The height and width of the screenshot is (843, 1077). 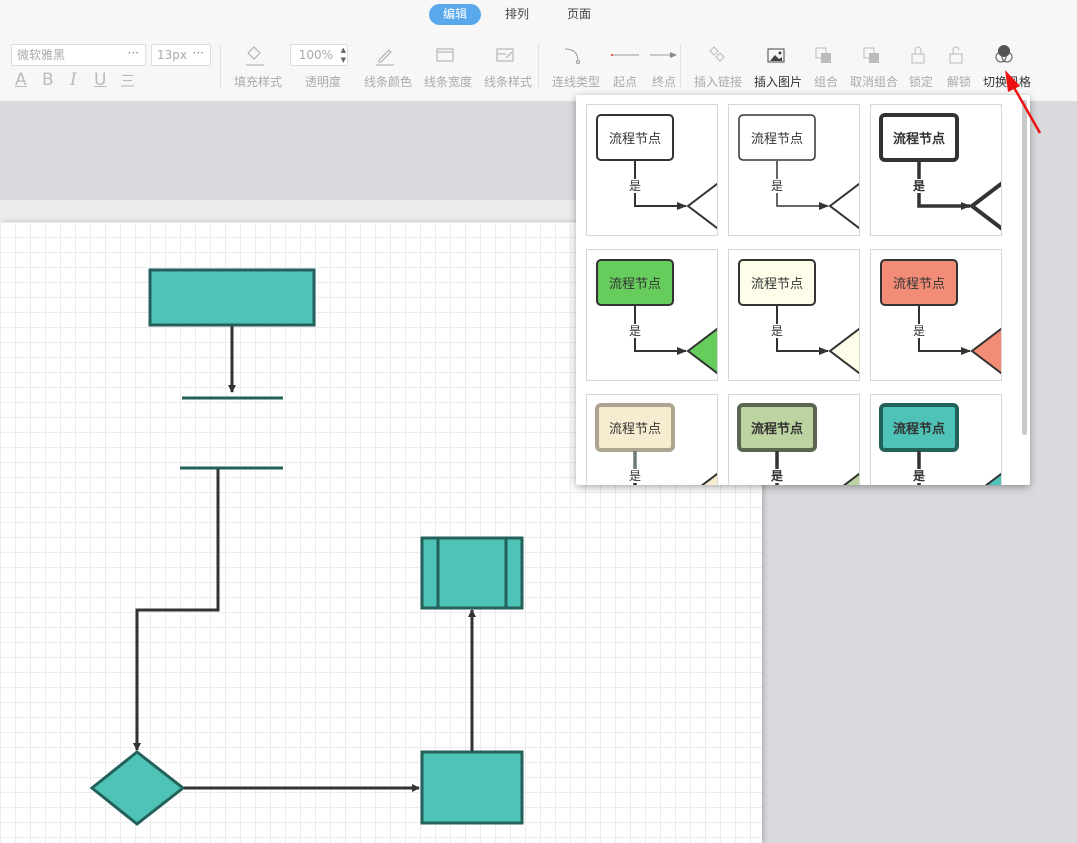 What do you see at coordinates (874, 55) in the screenshot?
I see `ungroup-icon` at bounding box center [874, 55].